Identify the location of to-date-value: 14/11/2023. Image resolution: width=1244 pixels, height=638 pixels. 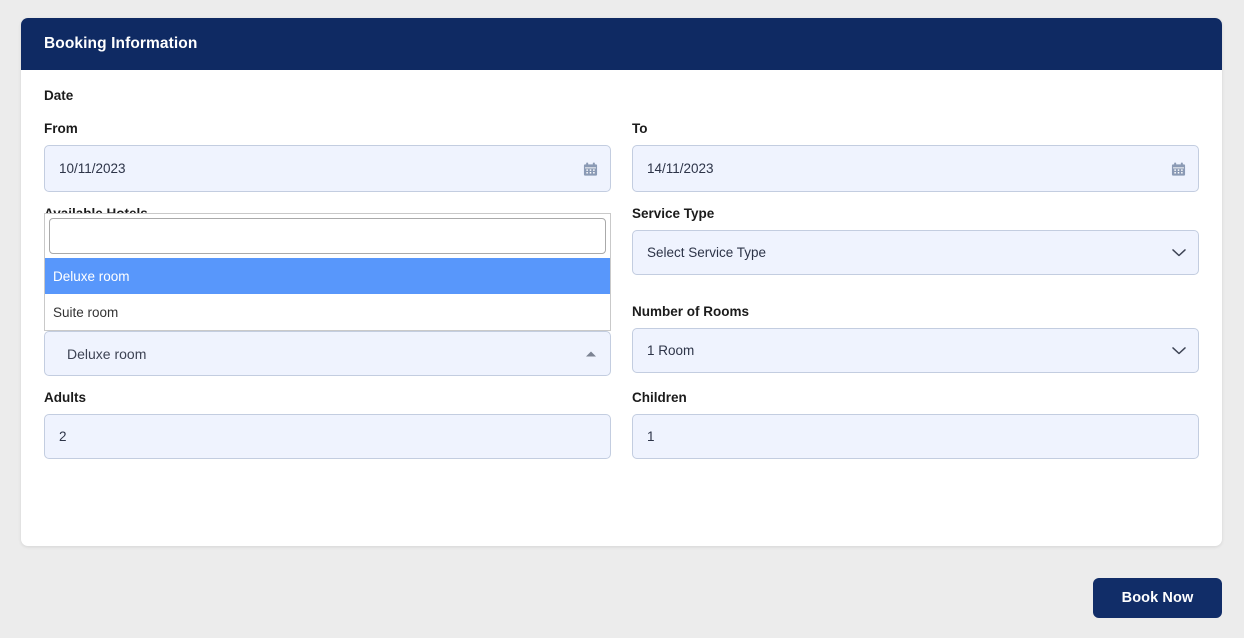
(680, 168).